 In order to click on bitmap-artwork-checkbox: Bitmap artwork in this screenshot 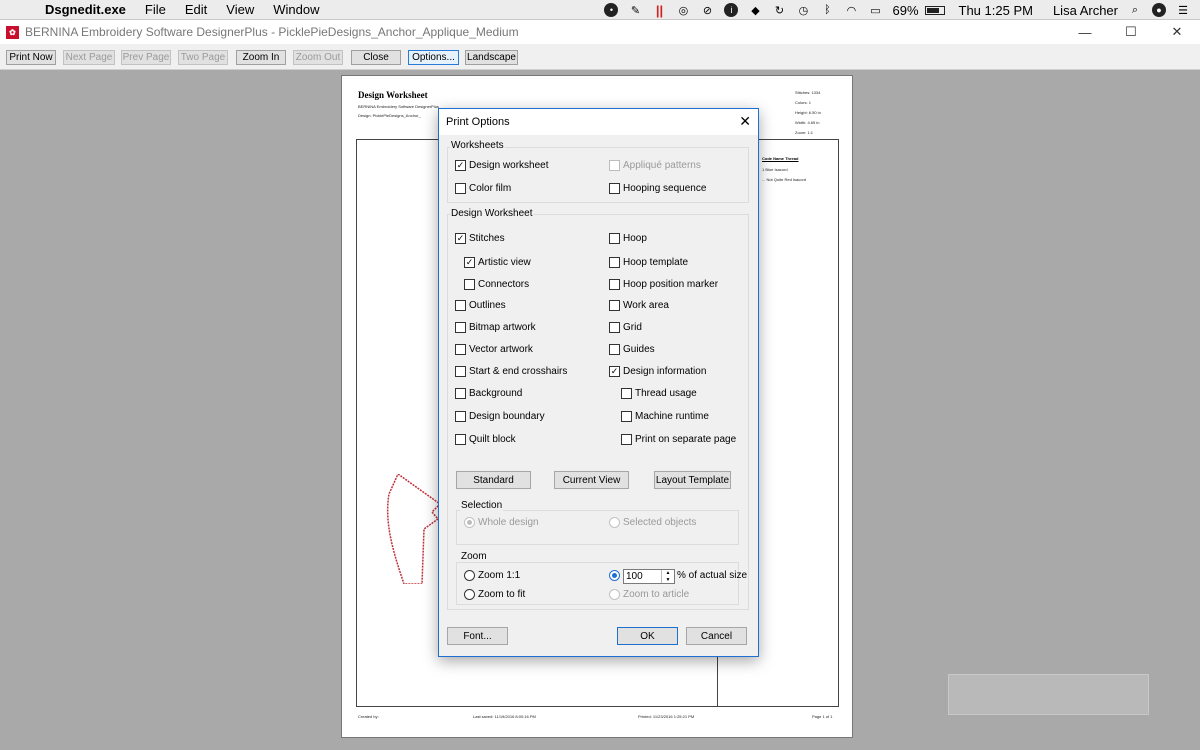, I will do `click(495, 327)`.